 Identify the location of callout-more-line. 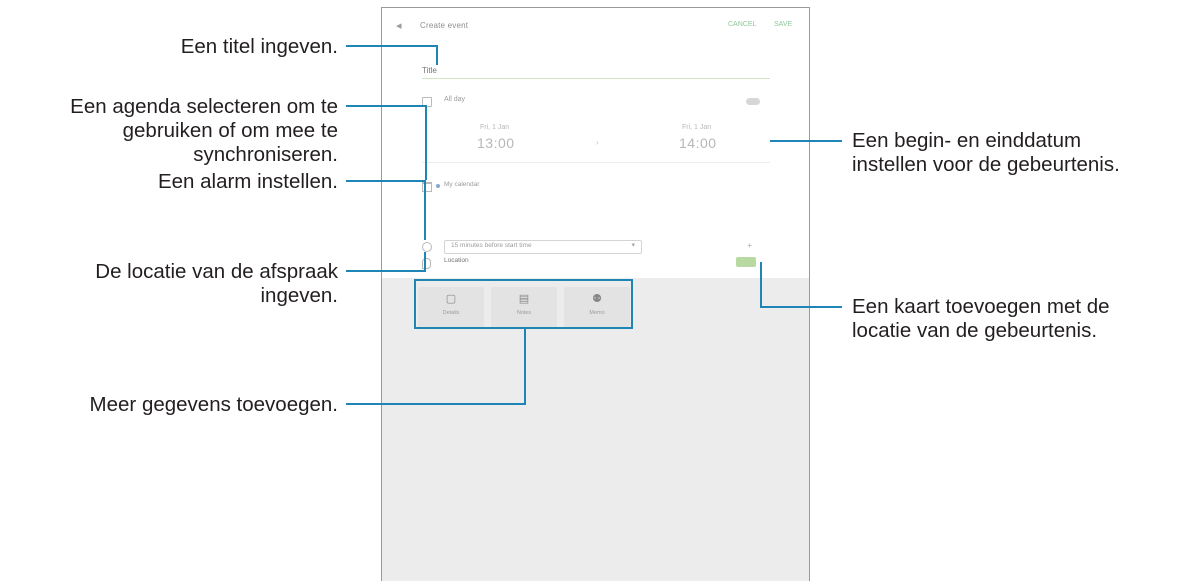
(436, 404).